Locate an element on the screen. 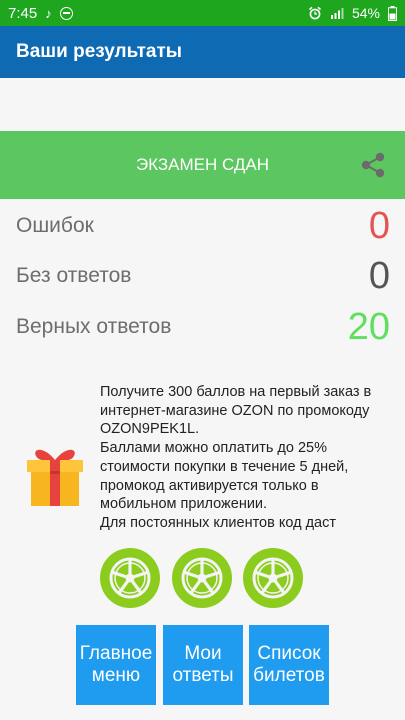  stat-label: Верных ответов is located at coordinates (94, 326).